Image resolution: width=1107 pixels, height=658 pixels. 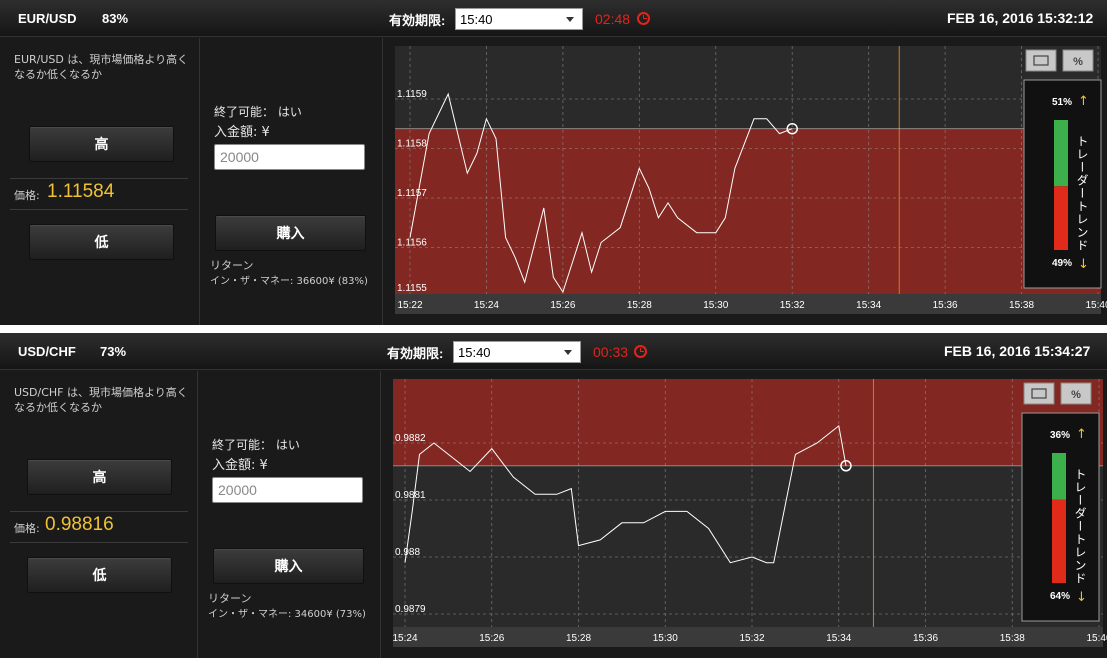 I want to click on price-tick-label: 1.1155, so click(x=412, y=288).